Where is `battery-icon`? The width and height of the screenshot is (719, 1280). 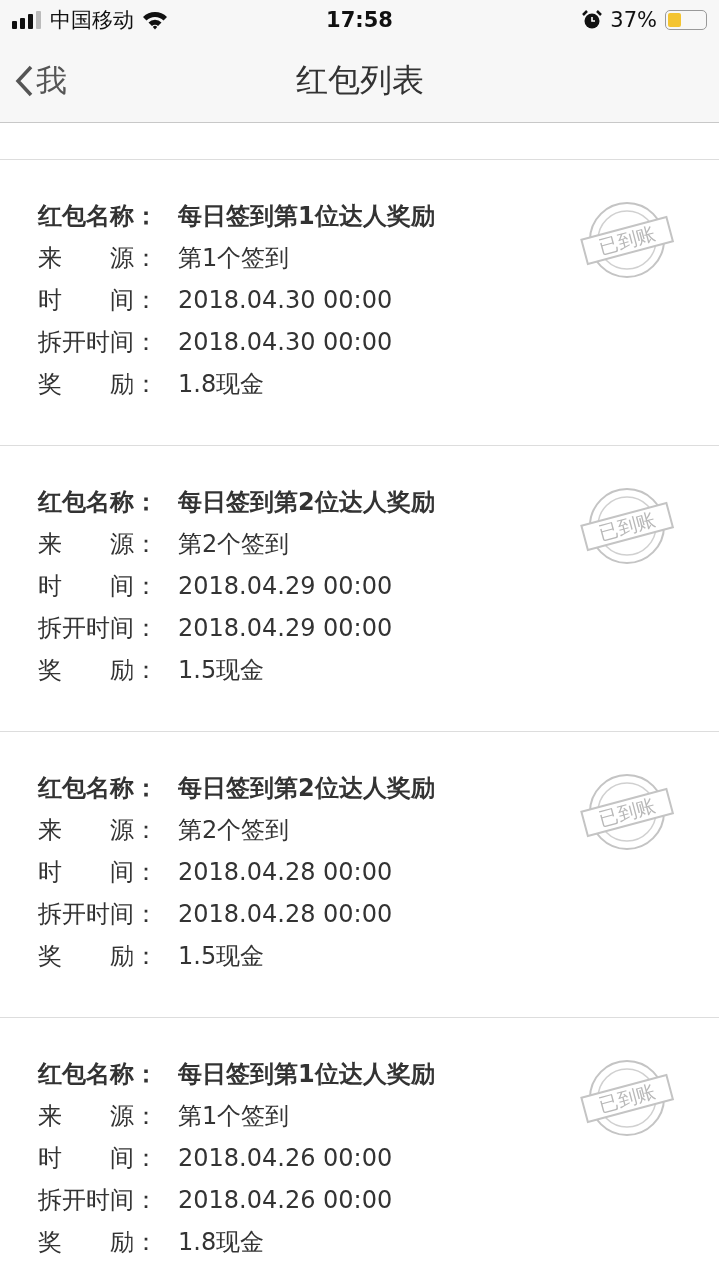
battery-icon is located at coordinates (686, 20).